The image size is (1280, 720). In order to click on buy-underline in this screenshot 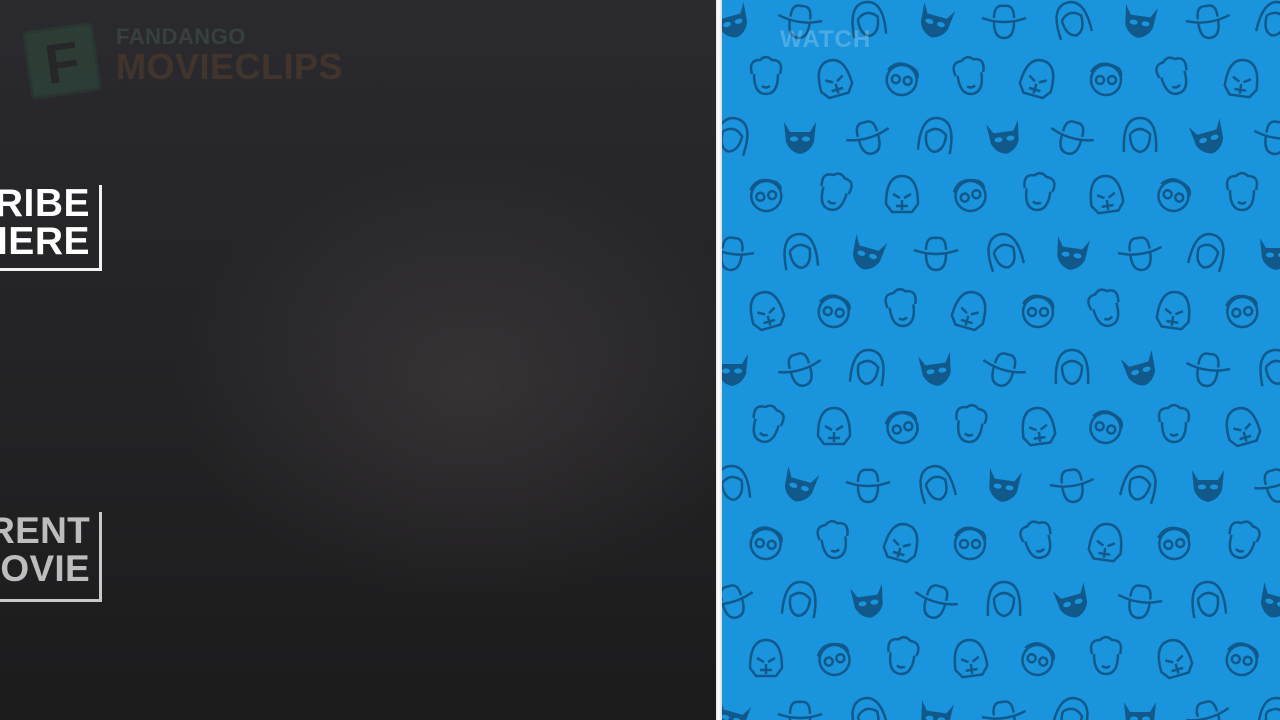, I will do `click(51, 600)`.